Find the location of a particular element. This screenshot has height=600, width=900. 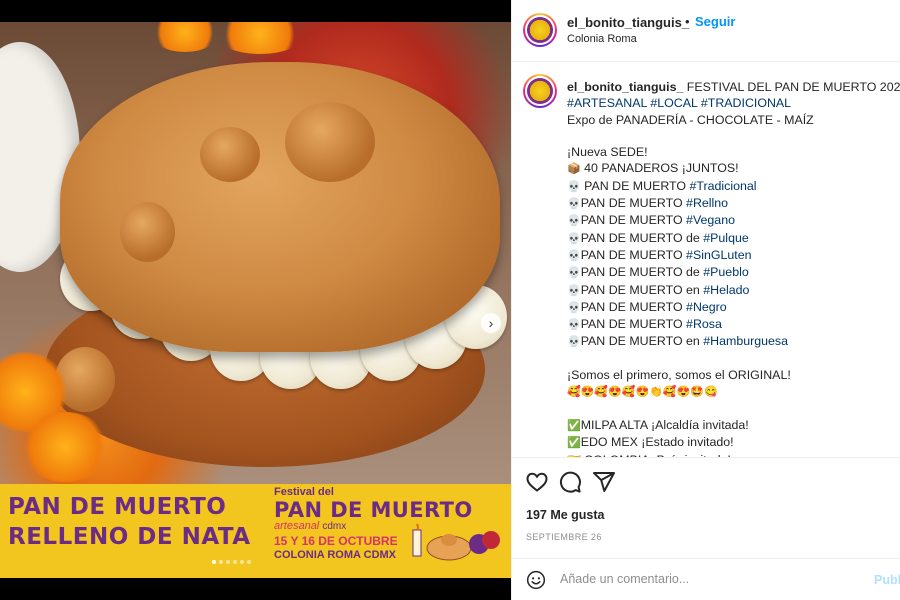

caption-line: 📦 40 PANADEROS ¡JUNTOS! is located at coordinates (733, 168).